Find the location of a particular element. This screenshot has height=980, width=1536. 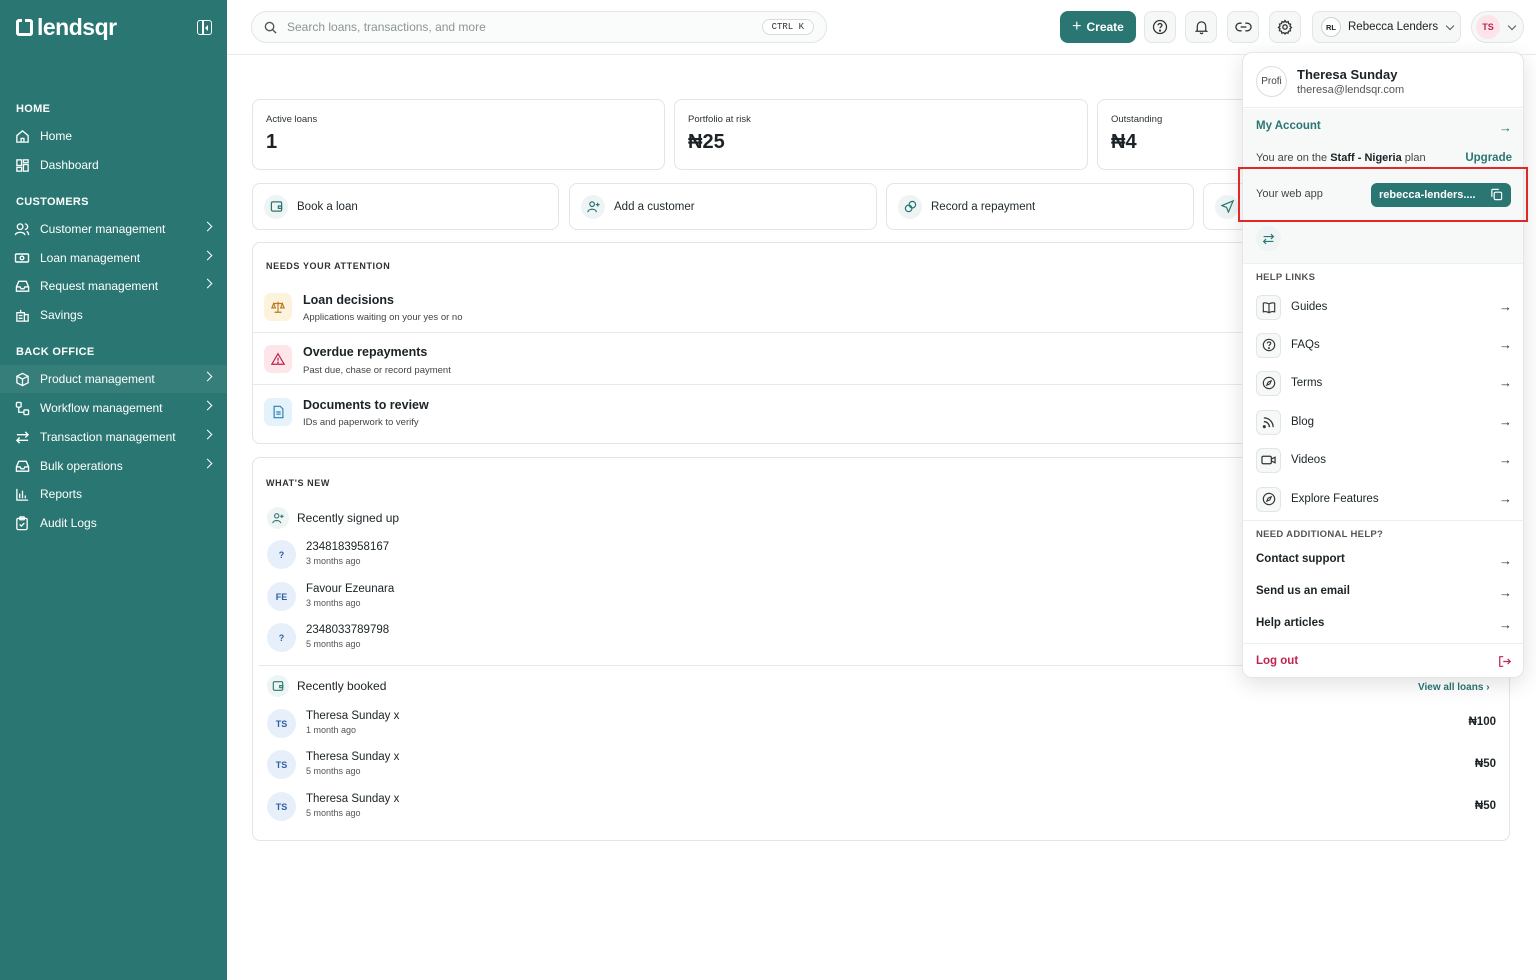

sidebar-item-dashboard: Dashboard is located at coordinates (113, 165).